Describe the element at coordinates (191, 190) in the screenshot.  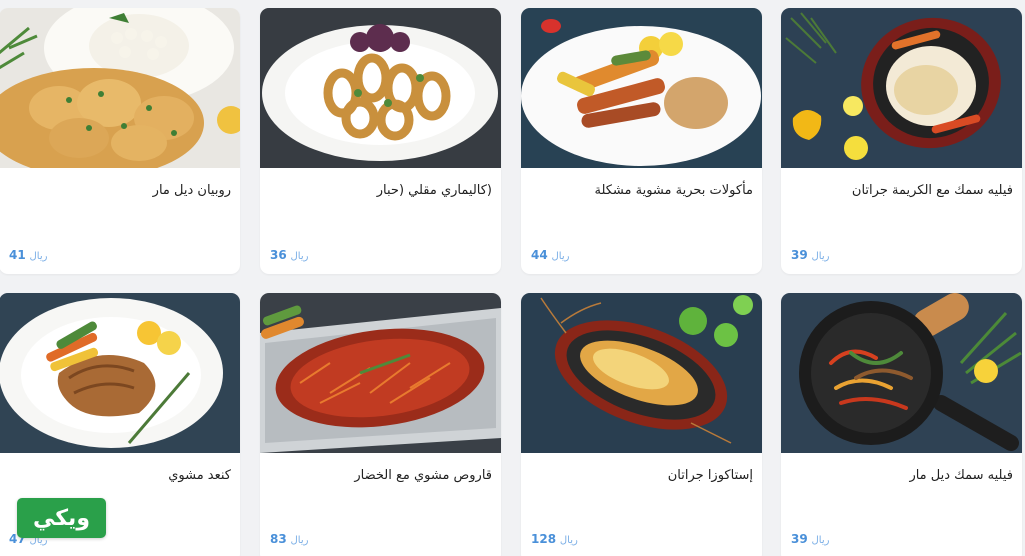
I see `dish-name: روبيان ديل مار` at that location.